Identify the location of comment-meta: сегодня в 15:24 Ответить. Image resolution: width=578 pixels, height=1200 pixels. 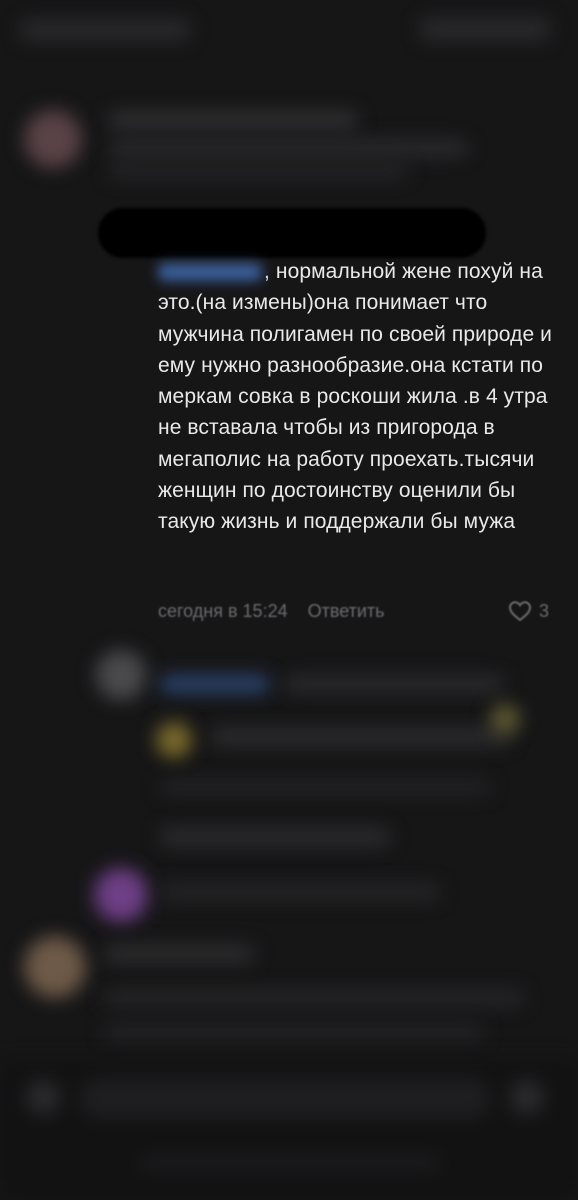
(271, 611).